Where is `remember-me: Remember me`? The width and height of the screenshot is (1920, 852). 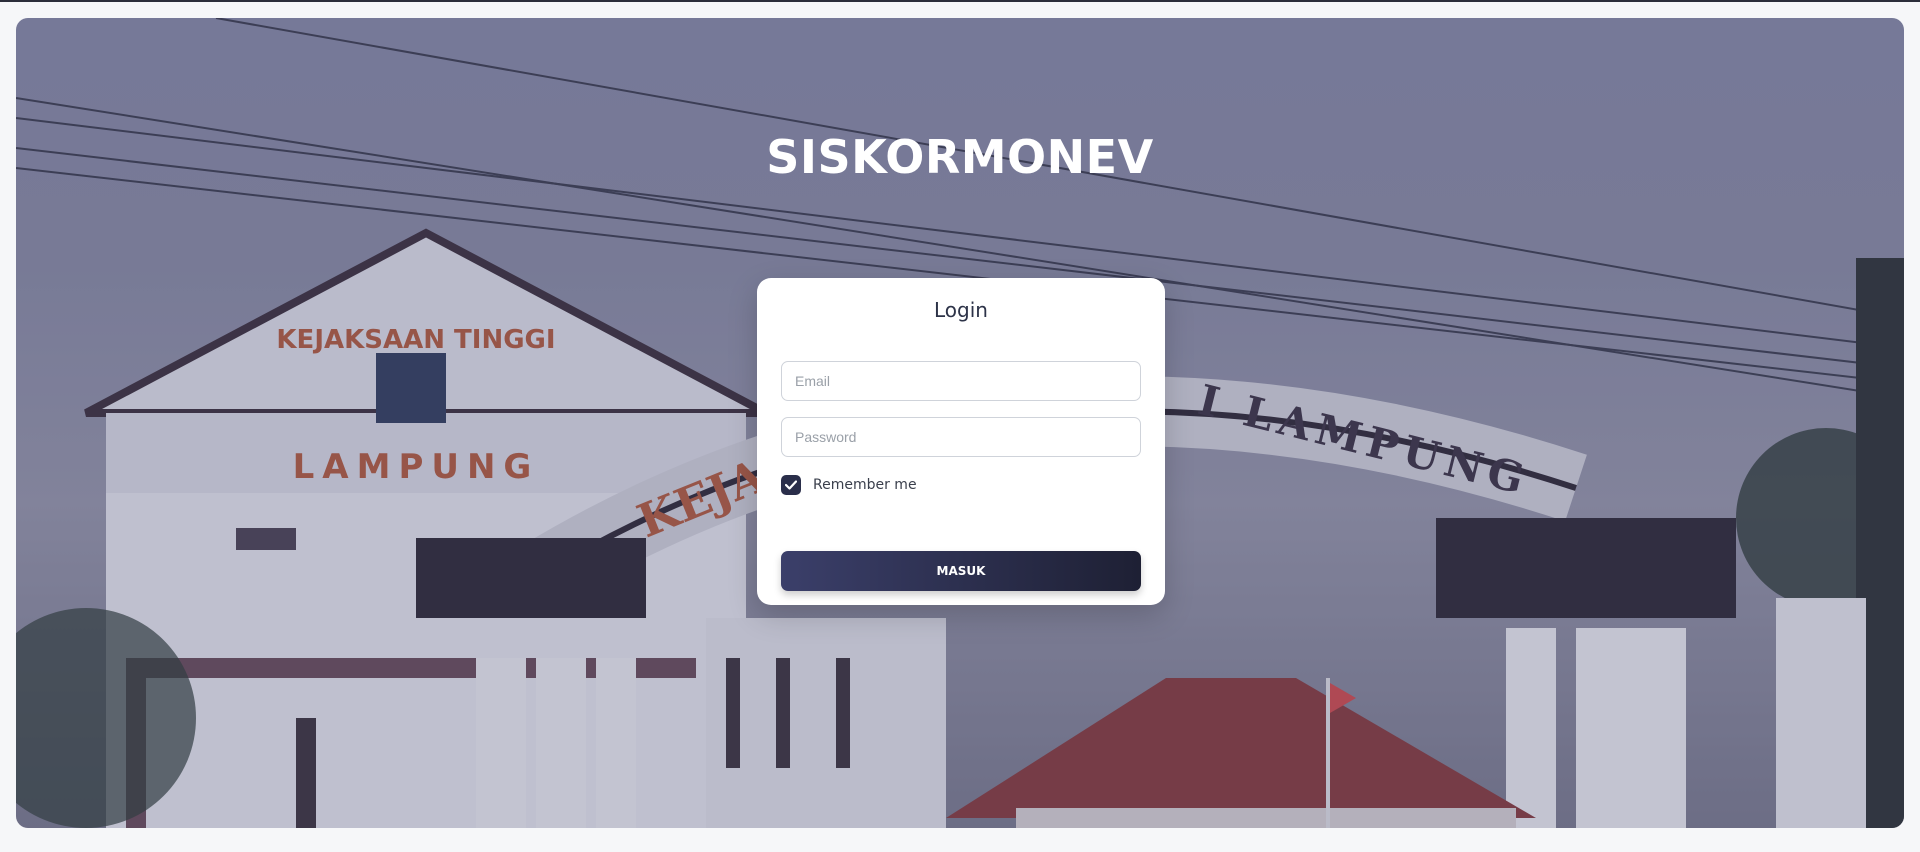 remember-me: Remember me is located at coordinates (849, 485).